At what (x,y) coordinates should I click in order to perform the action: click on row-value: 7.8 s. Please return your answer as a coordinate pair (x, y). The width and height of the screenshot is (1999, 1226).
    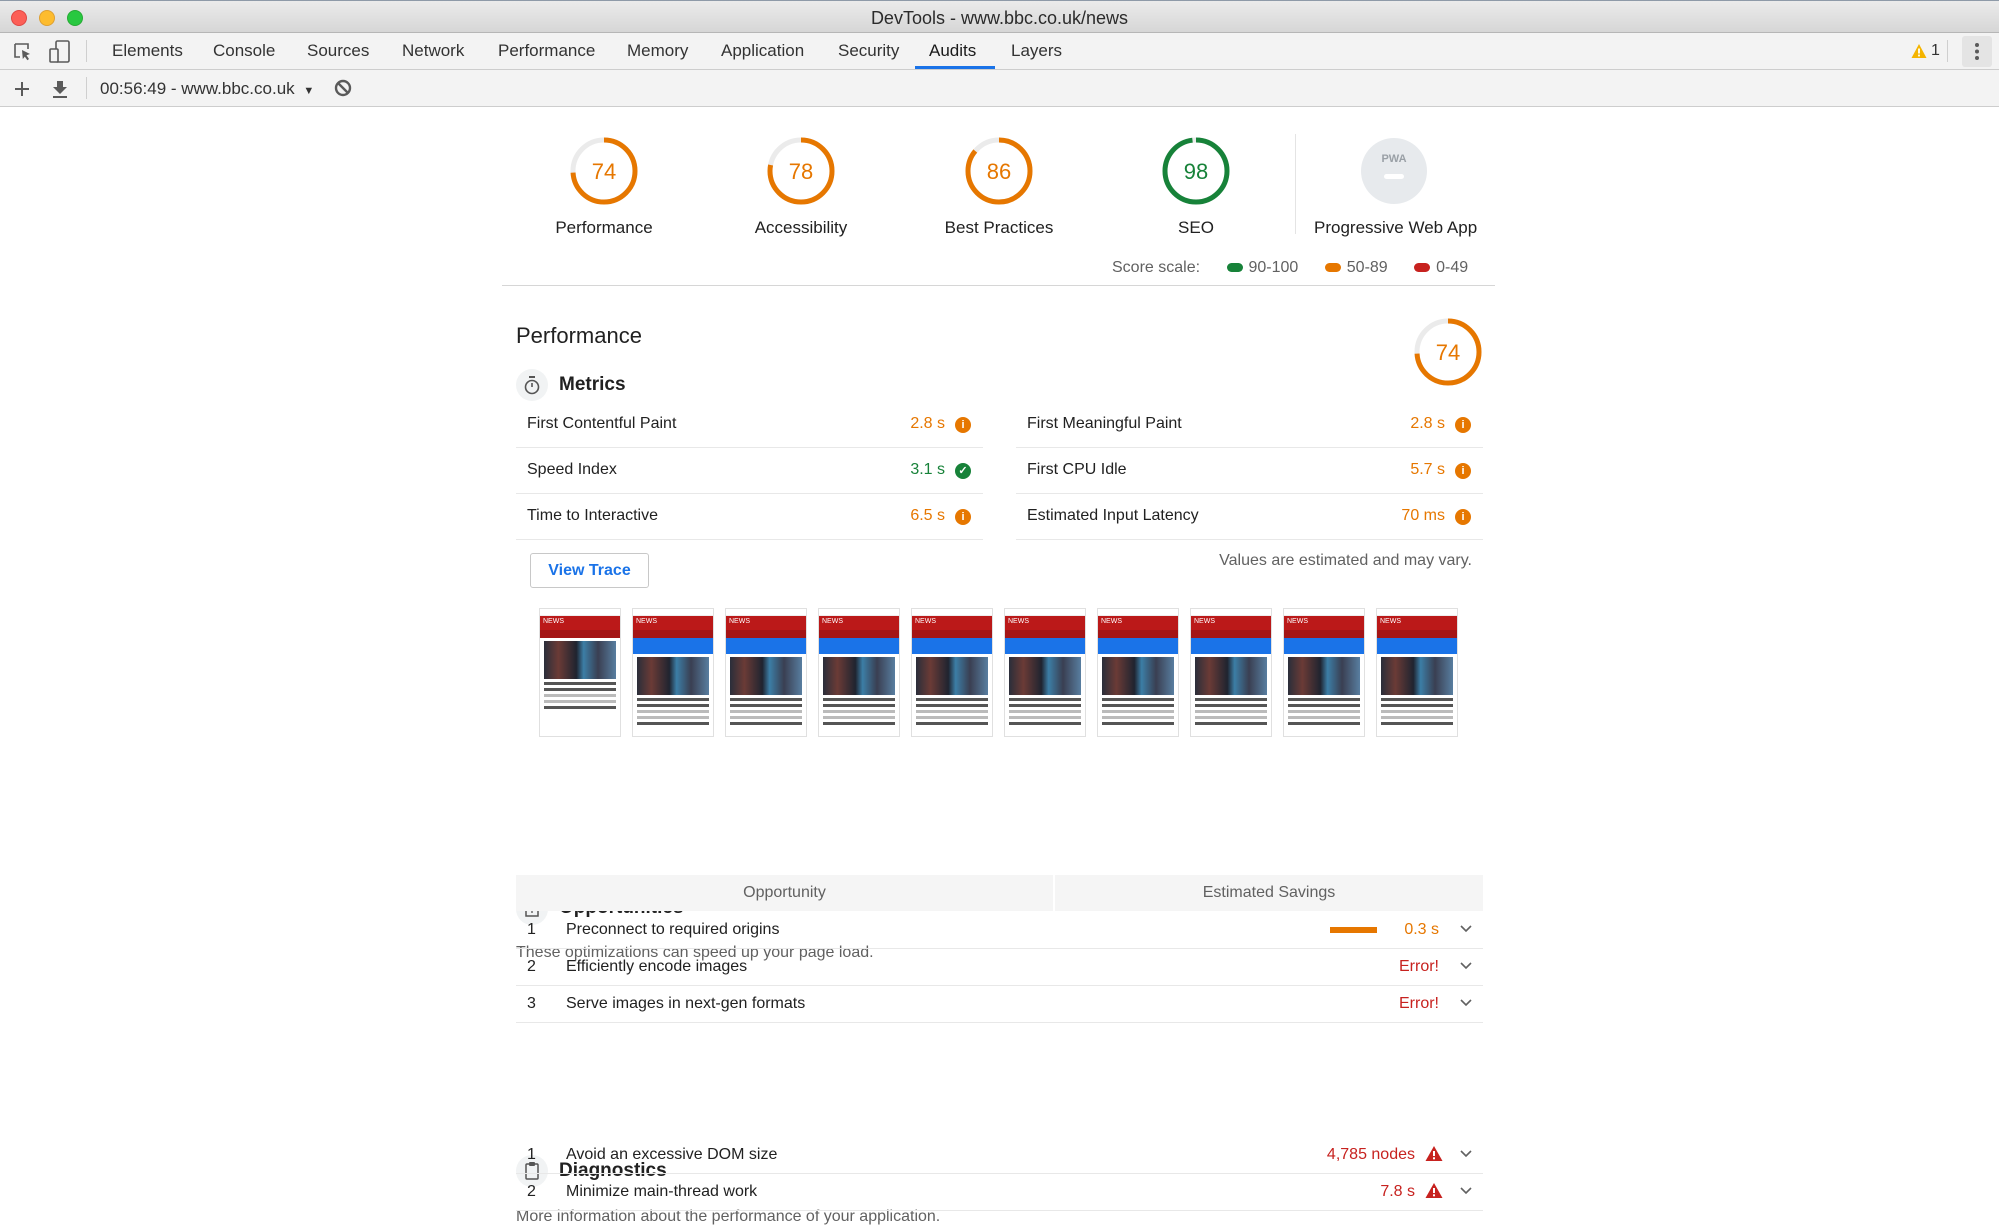
    Looking at the image, I should click on (1397, 1191).